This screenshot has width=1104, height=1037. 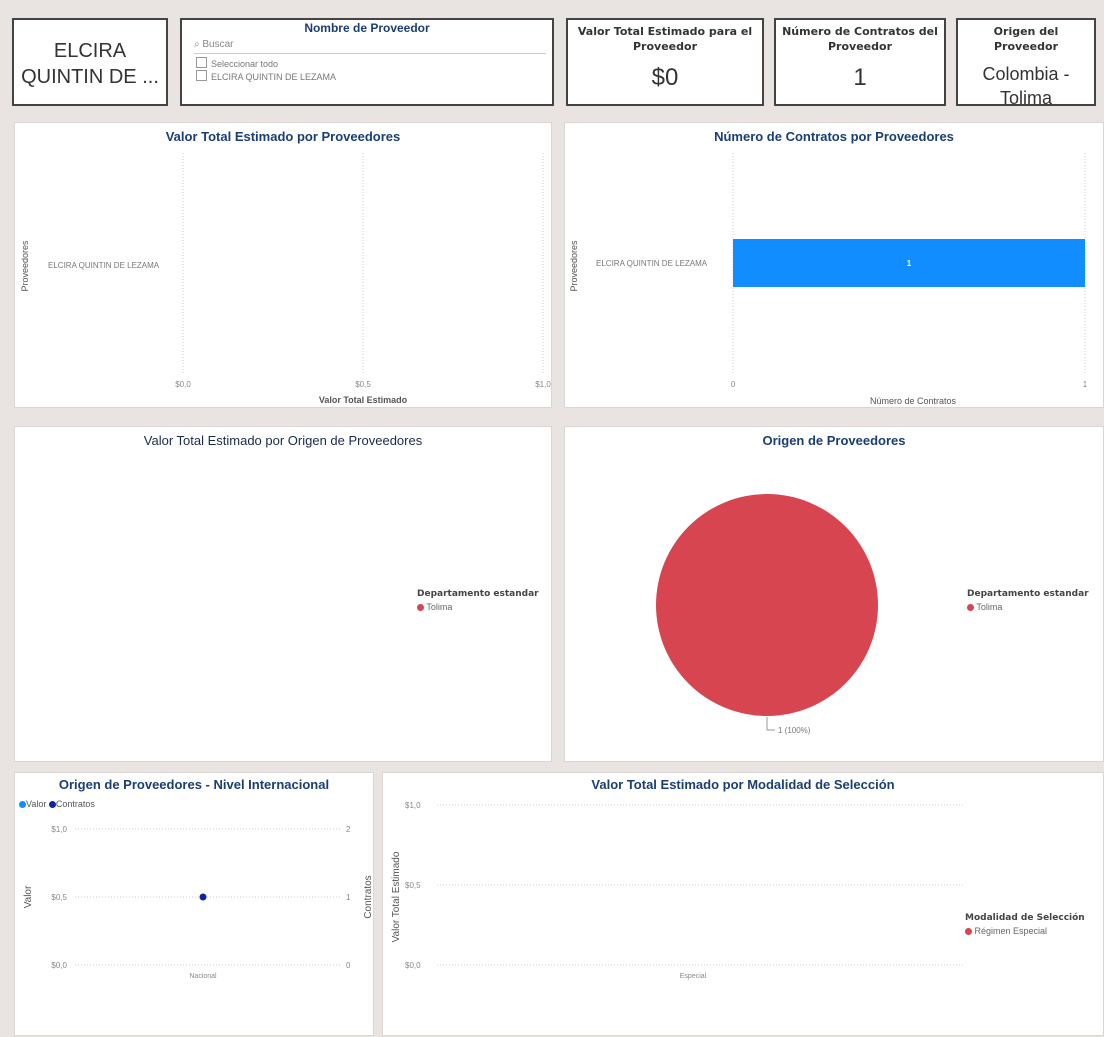 I want to click on select-all-label: Seleccionar todo, so click(x=245, y=64).